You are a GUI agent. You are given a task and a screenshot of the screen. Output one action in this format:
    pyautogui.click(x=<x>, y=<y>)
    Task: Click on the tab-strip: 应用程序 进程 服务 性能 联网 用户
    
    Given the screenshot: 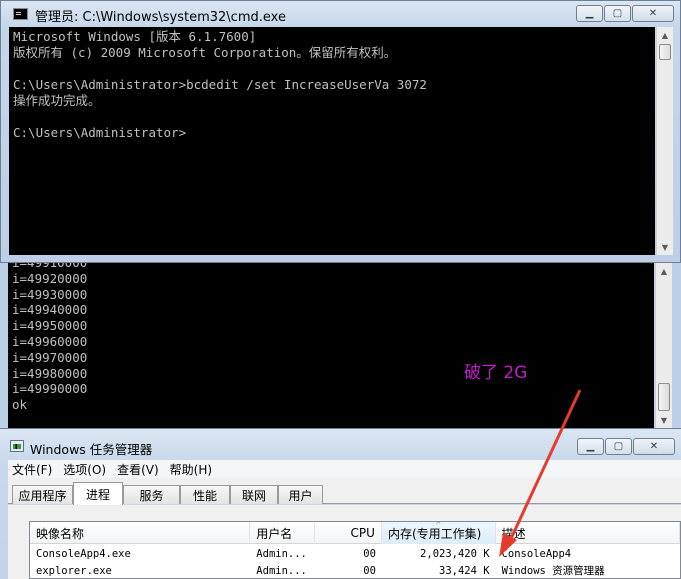 What is the action you would take?
    pyautogui.click(x=344, y=491)
    